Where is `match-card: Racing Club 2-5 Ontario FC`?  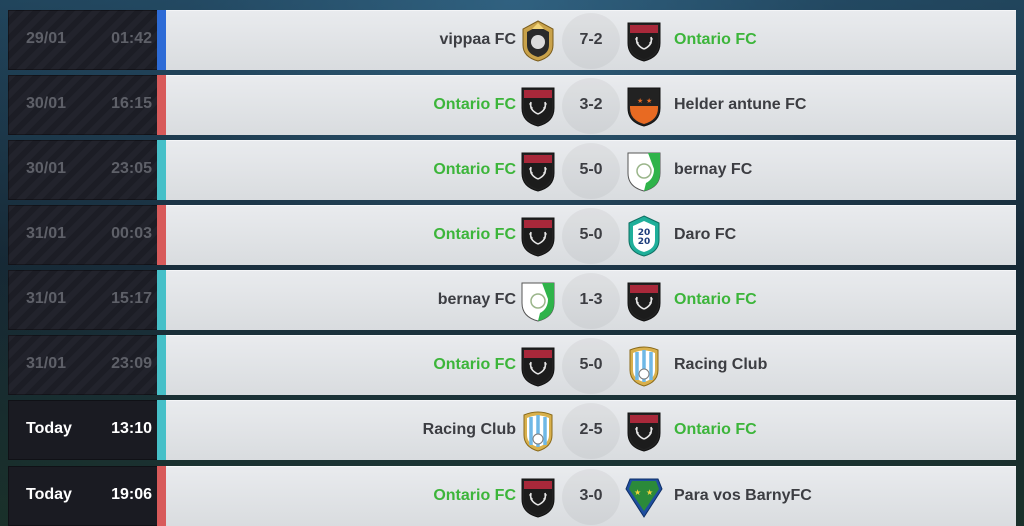
match-card: Racing Club 2-5 Ontario FC is located at coordinates (591, 430).